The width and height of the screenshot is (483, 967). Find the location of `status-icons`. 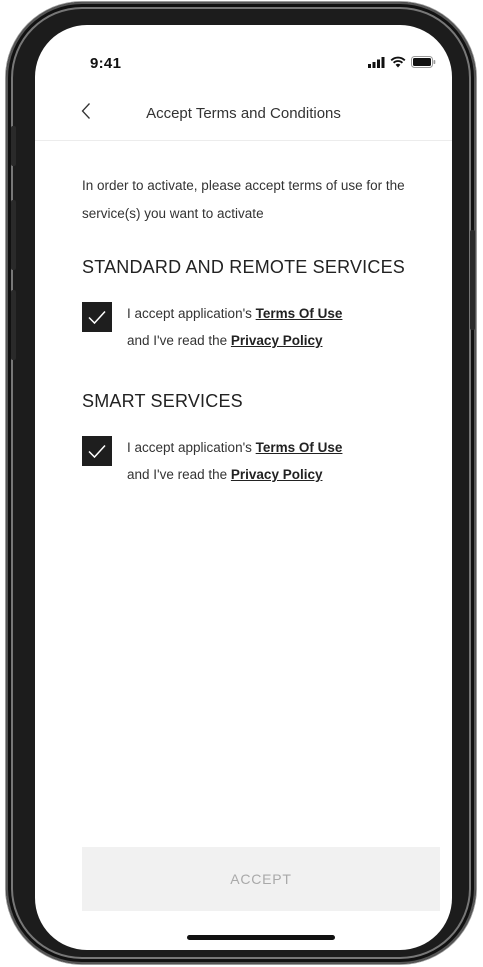

status-icons is located at coordinates (402, 62).